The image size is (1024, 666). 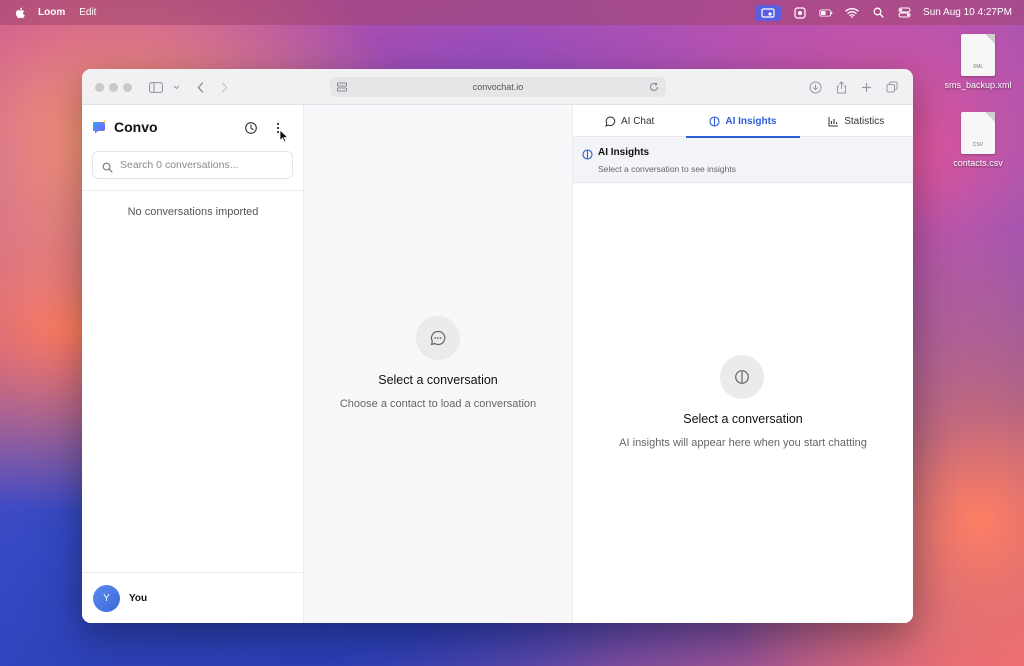 What do you see at coordinates (826, 13) in the screenshot?
I see `battery-icon` at bounding box center [826, 13].